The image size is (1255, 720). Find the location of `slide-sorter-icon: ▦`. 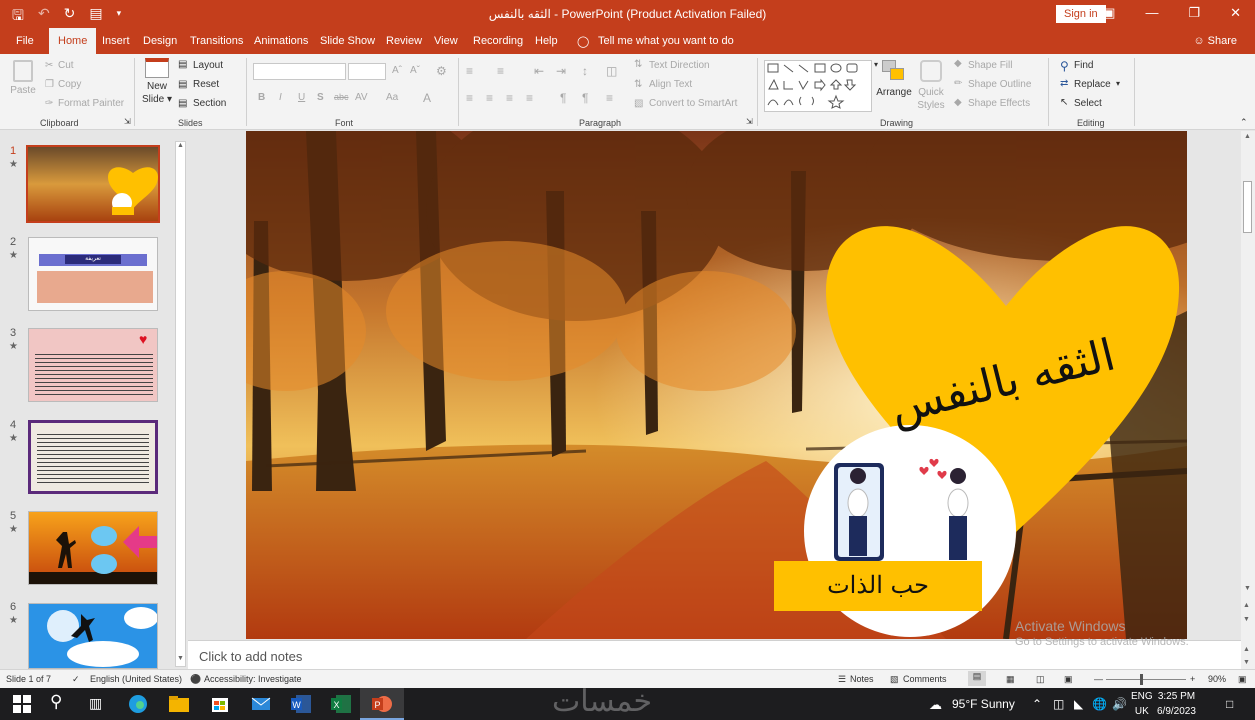

slide-sorter-icon: ▦ is located at coordinates (1010, 679).